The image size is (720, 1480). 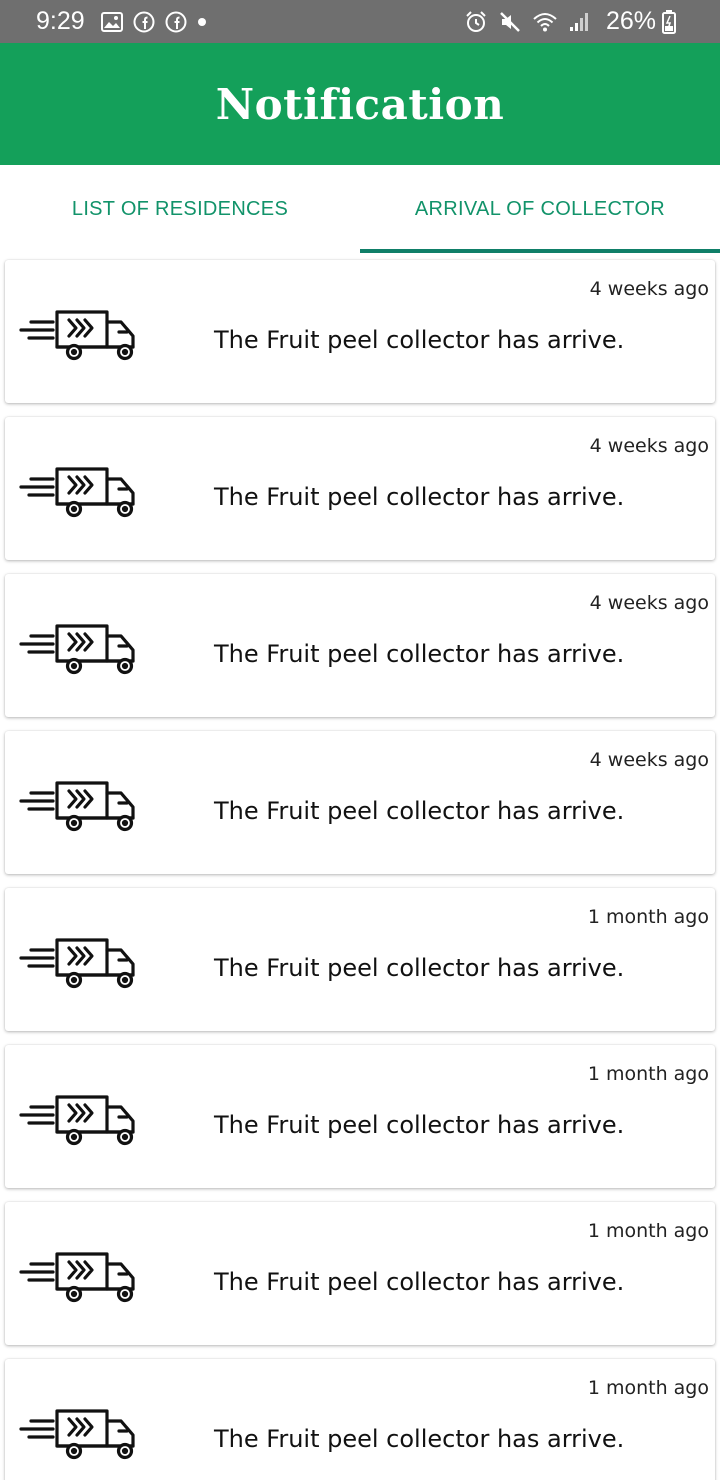 I want to click on battery-percent: 26%, so click(x=630, y=21).